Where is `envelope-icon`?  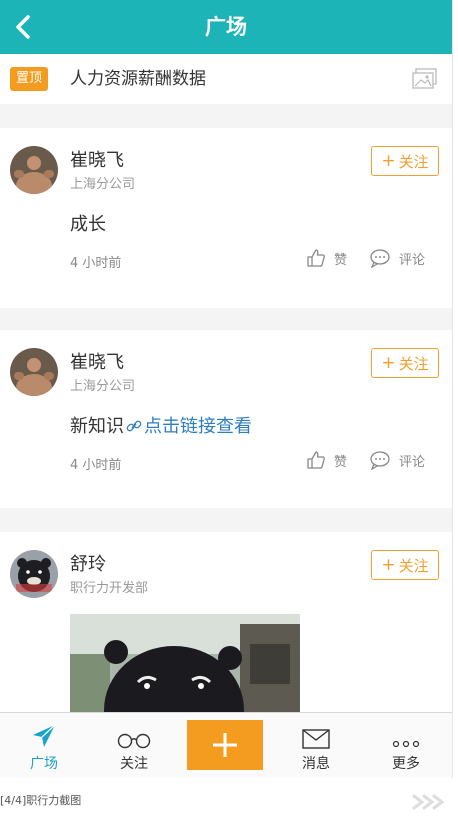 envelope-icon is located at coordinates (316, 739).